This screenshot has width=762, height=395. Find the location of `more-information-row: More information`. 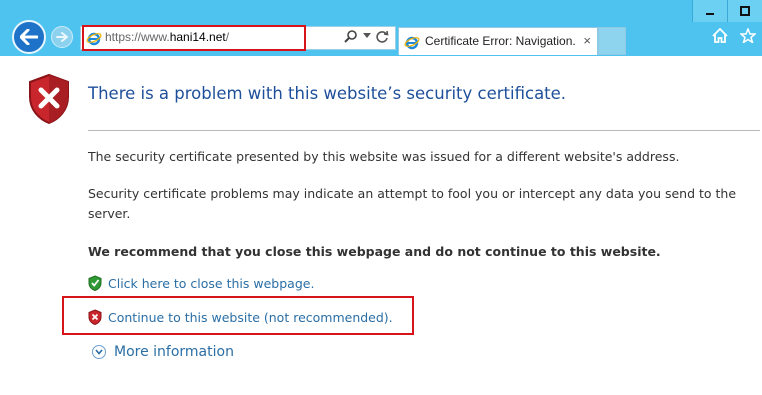

more-information-row: More information is located at coordinates (163, 352).